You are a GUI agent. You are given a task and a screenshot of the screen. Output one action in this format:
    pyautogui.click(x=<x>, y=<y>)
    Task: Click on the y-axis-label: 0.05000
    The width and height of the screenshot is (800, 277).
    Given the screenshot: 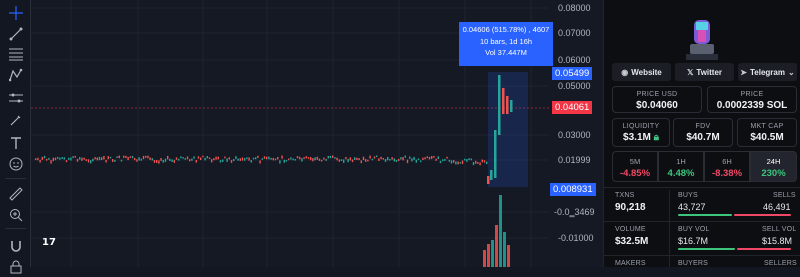 What is the action you would take?
    pyautogui.click(x=574, y=86)
    